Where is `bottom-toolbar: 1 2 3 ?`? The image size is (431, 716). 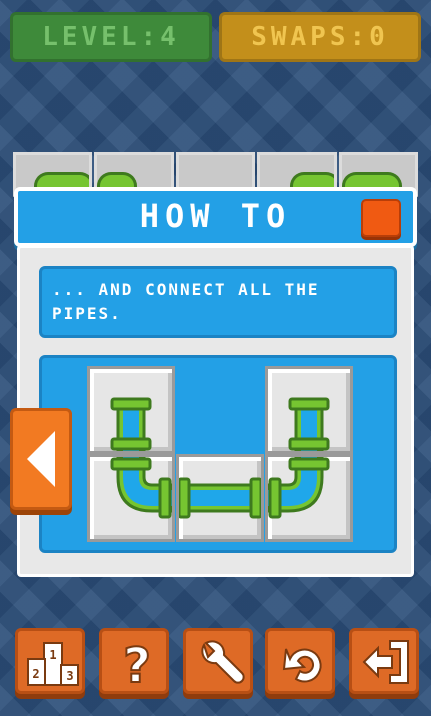
bottom-toolbar: 1 2 3 ? is located at coordinates (217, 663).